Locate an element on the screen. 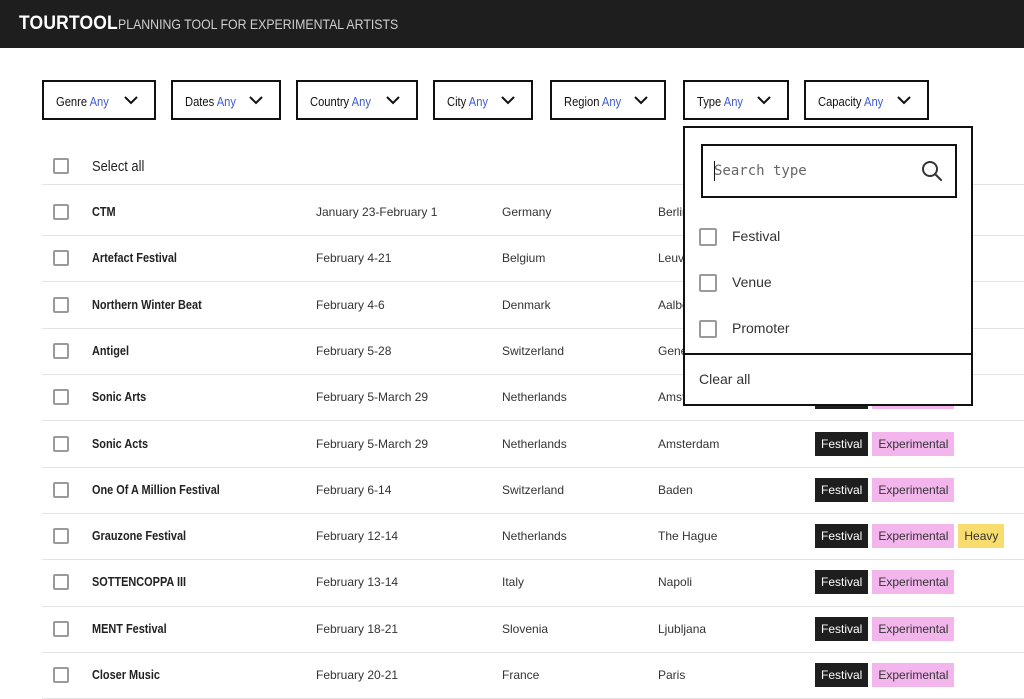 The width and height of the screenshot is (1024, 699). search-icon is located at coordinates (932, 171).